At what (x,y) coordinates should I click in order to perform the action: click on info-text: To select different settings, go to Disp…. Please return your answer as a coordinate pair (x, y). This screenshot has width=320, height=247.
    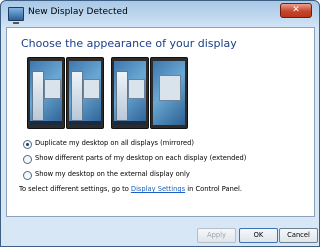
    Looking at the image, I should click on (130, 189).